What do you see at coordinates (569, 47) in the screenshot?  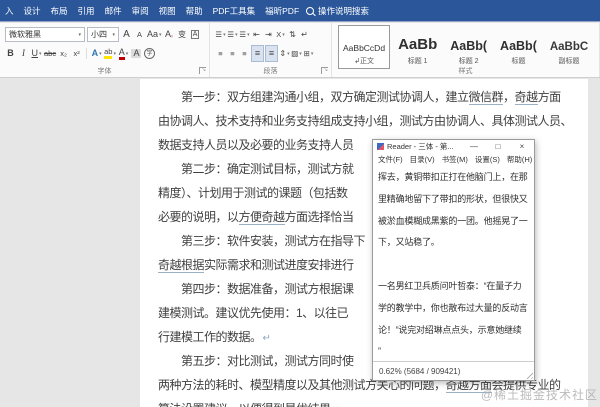 I see `style-chip: AaBbC 副标题` at bounding box center [569, 47].